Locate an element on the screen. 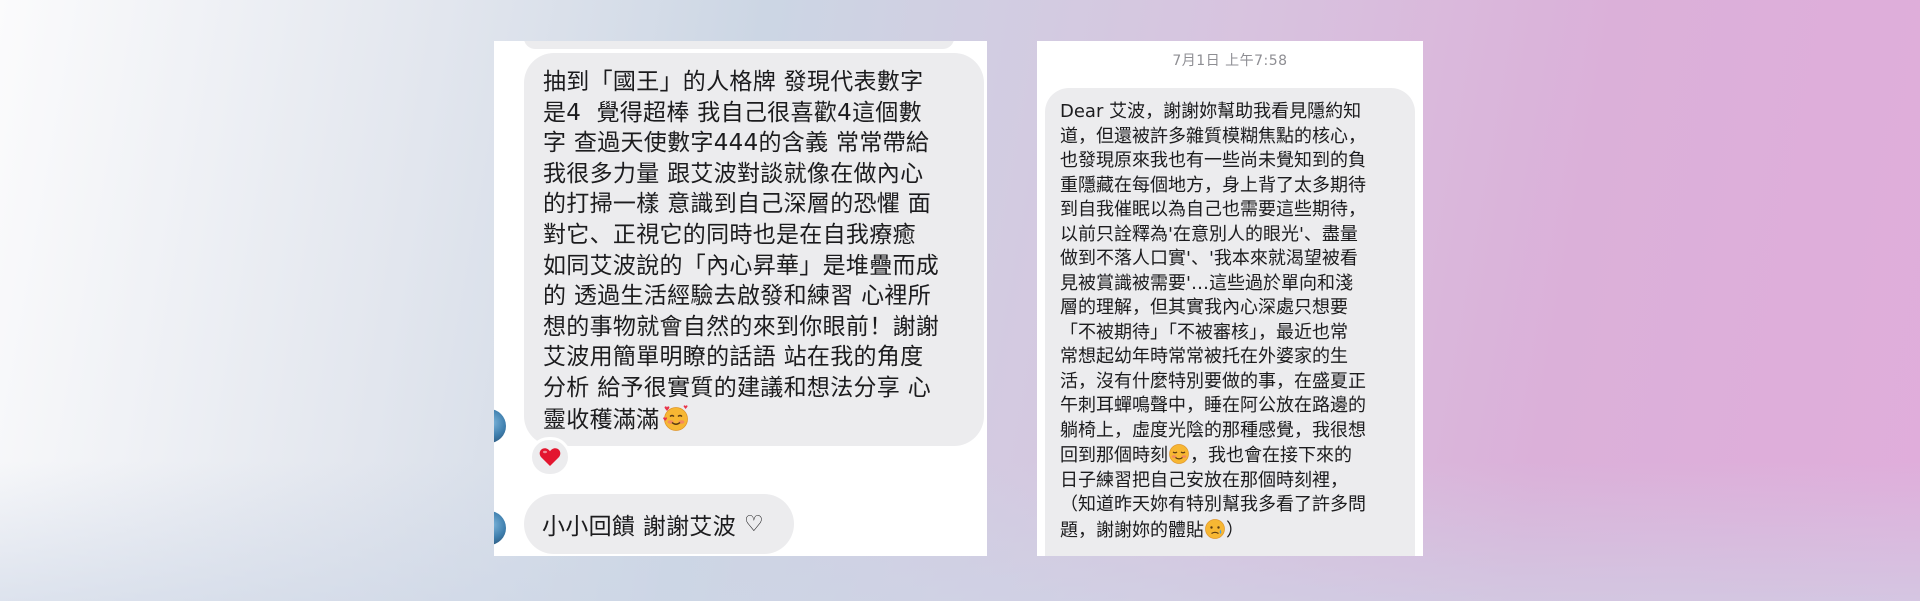  message-text: 小小回饋 謝謝艾波 is located at coordinates (639, 527).